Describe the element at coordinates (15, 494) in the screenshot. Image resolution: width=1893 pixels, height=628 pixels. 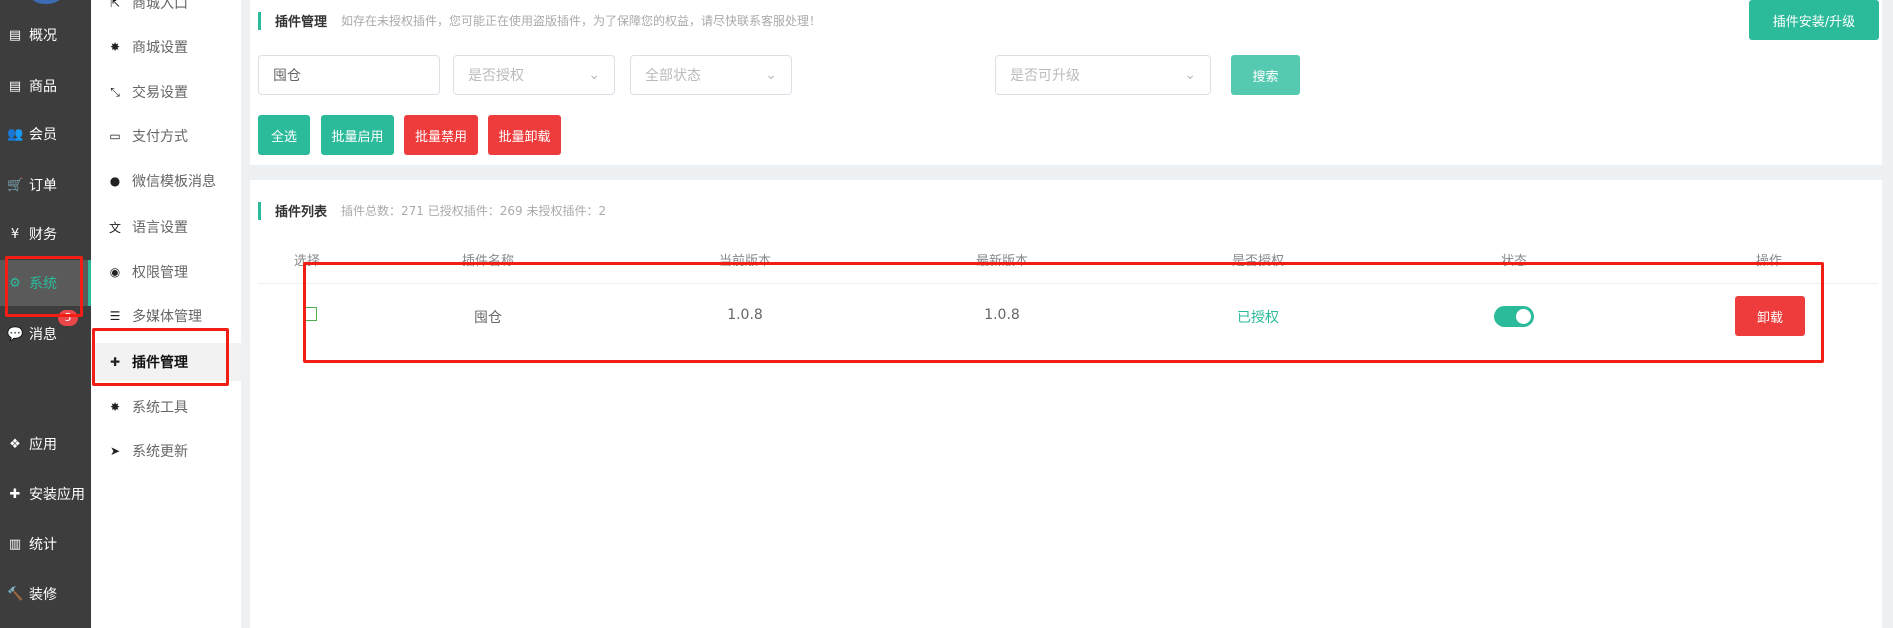
I see `puzzle-icon: ✚` at that location.